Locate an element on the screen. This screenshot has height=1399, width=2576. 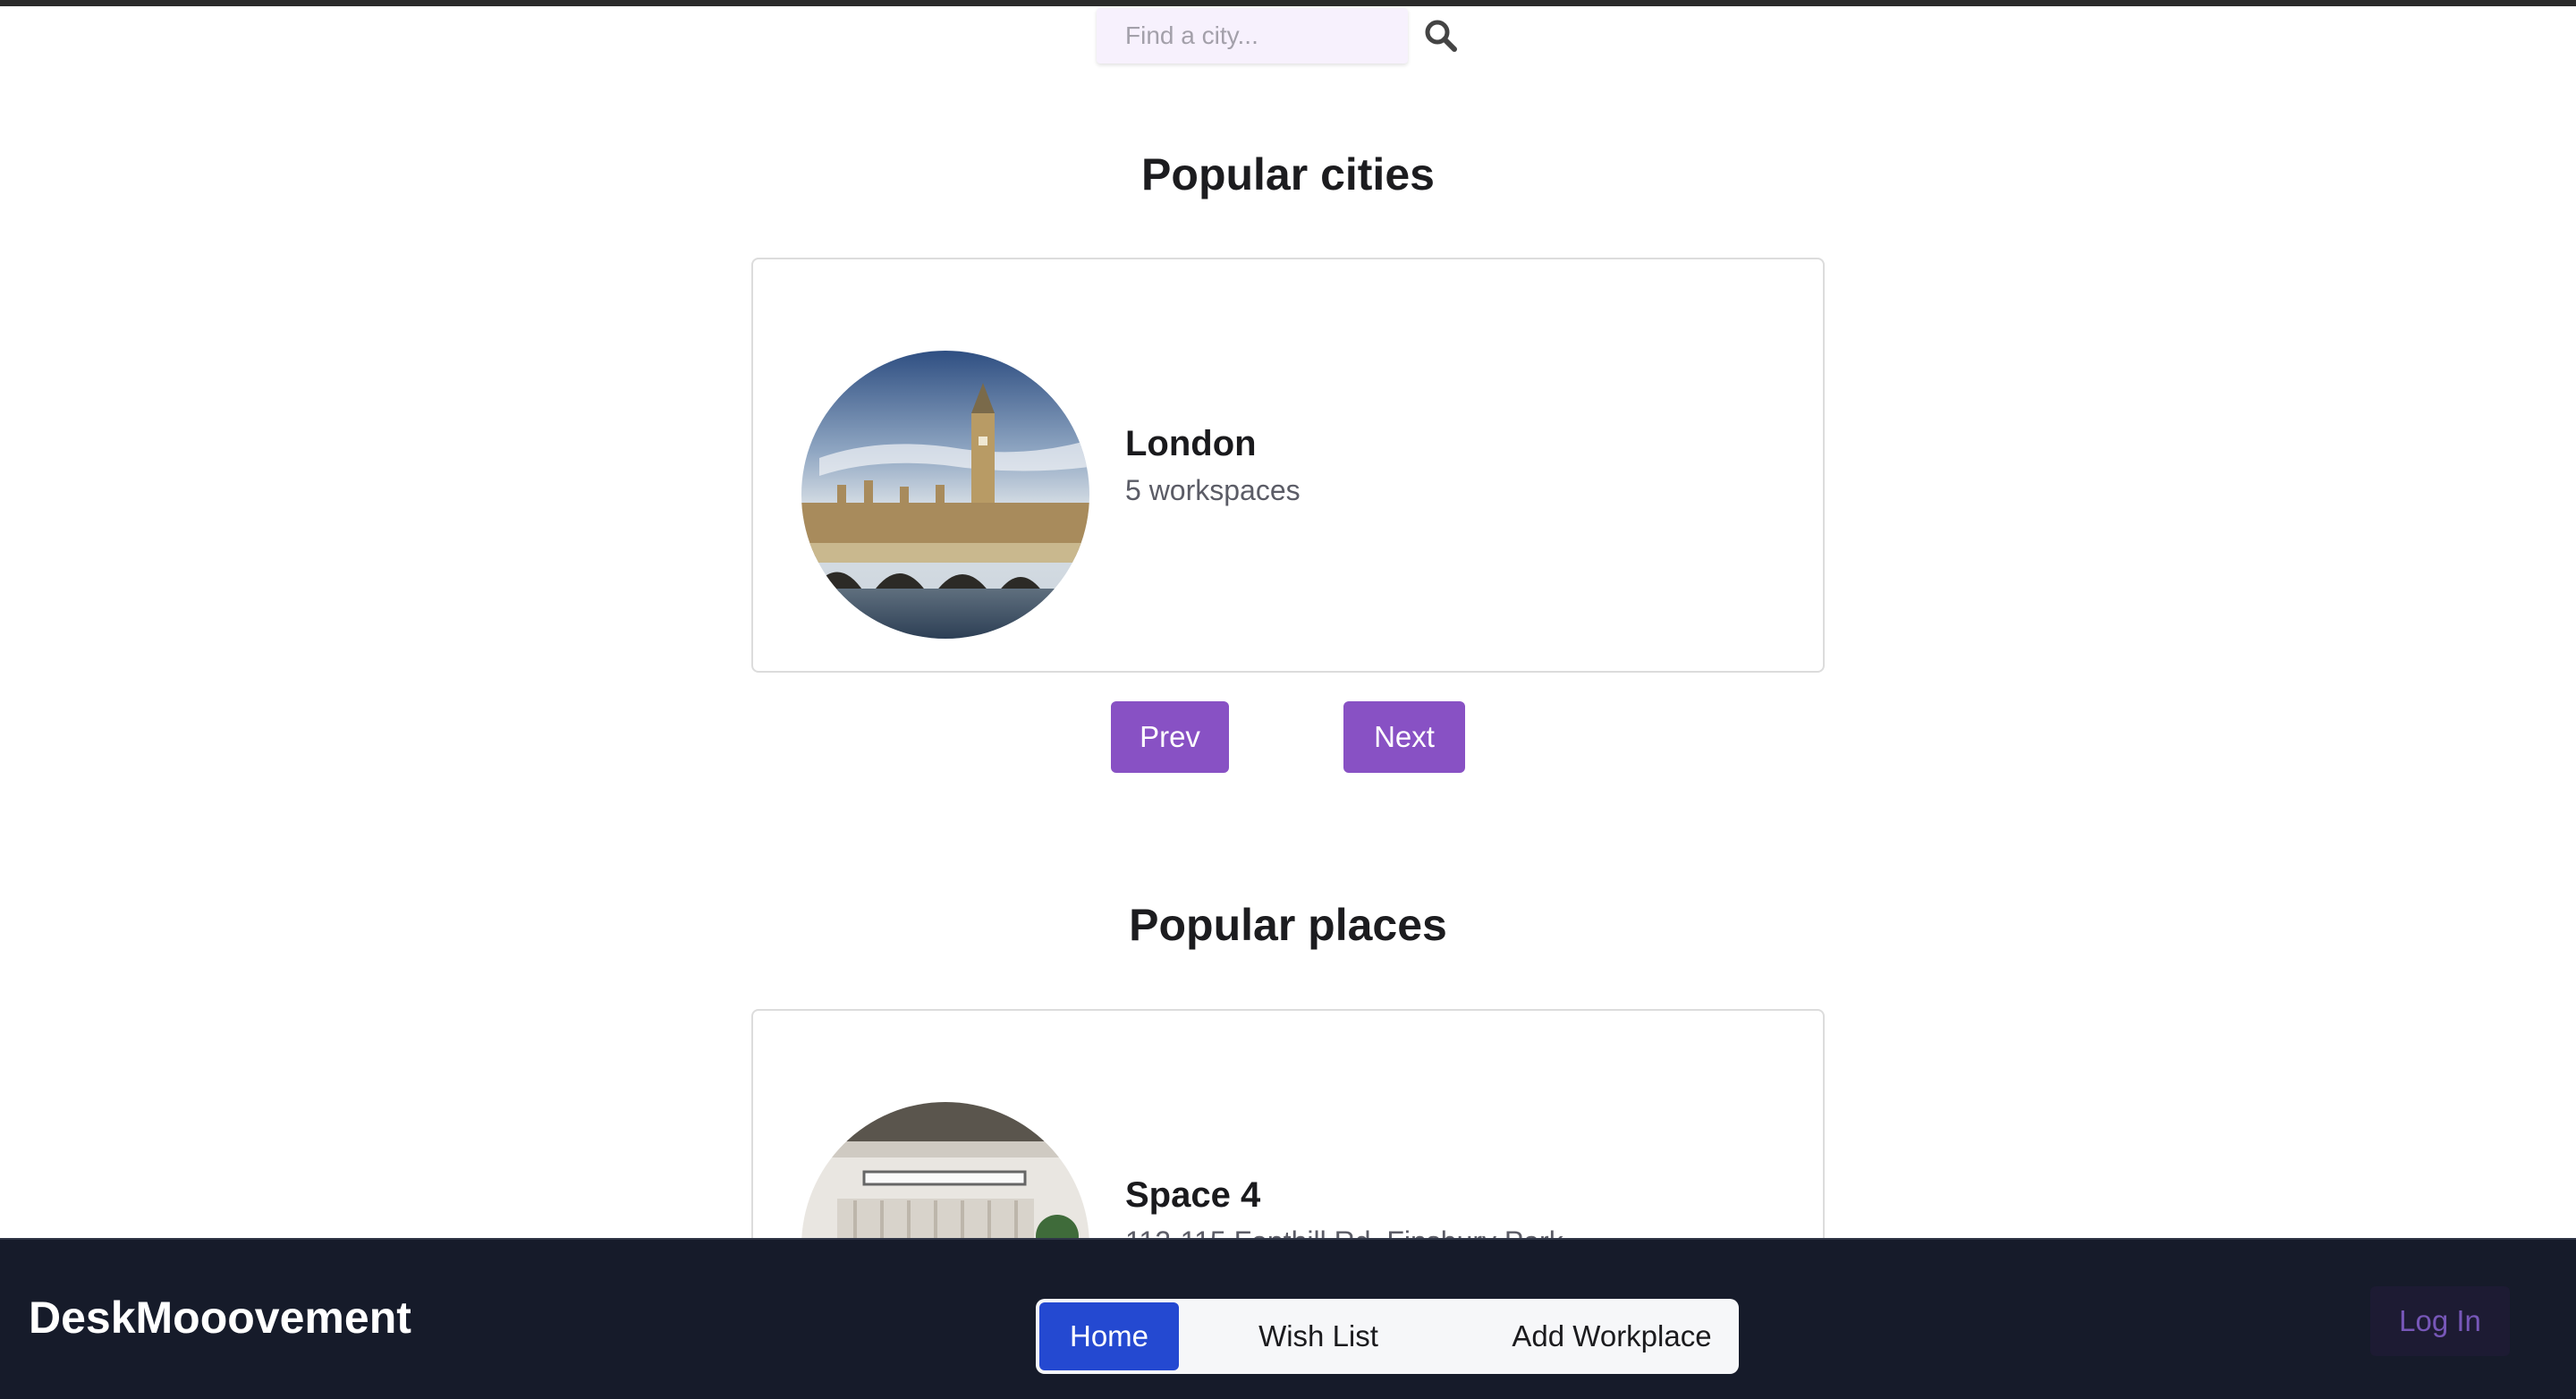
city-workspace-count: 5 workspaces is located at coordinates (1213, 490).